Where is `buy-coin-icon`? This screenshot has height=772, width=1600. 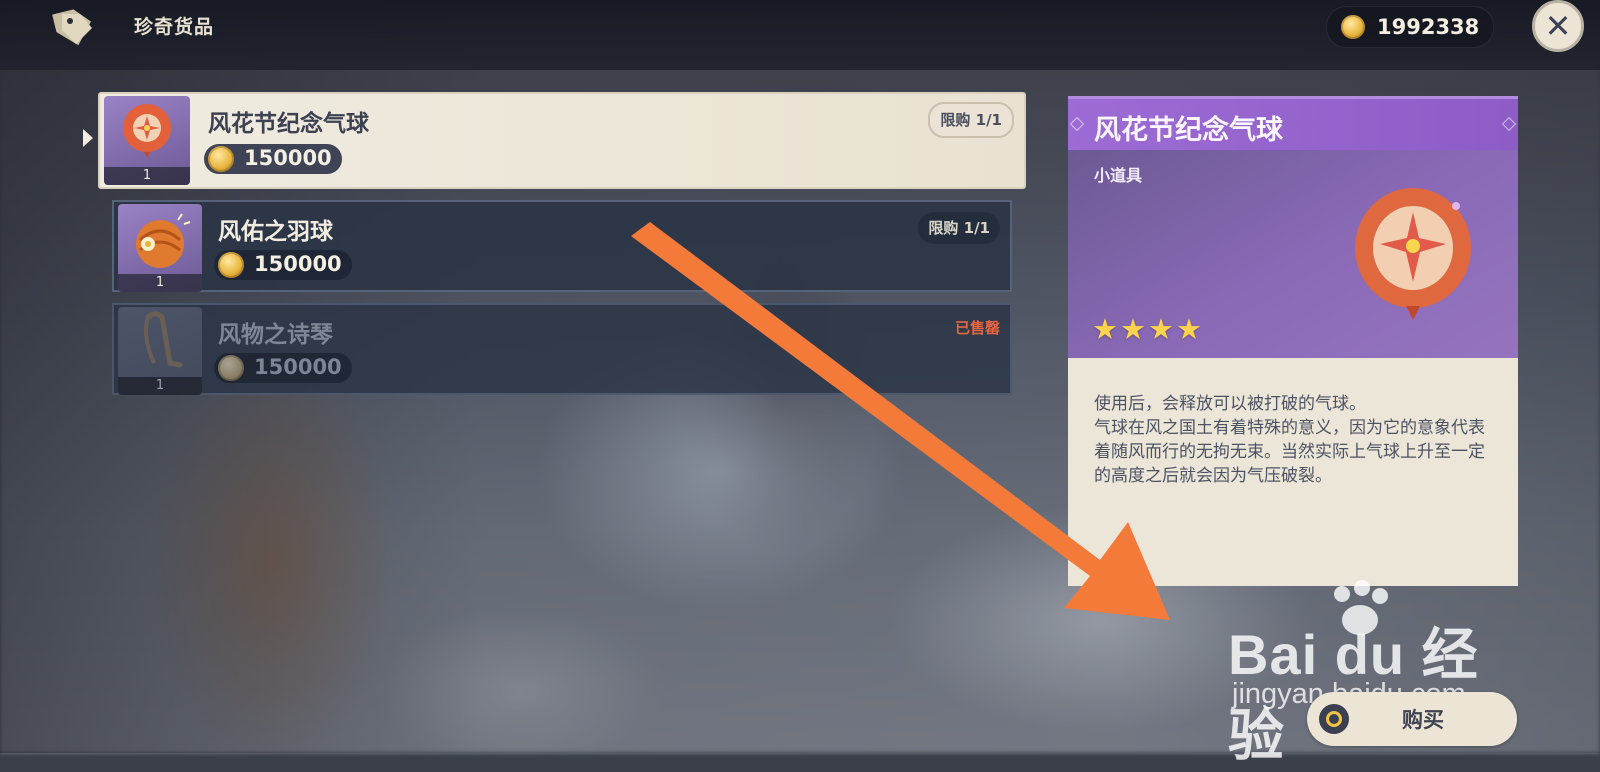
buy-coin-icon is located at coordinates (1334, 719).